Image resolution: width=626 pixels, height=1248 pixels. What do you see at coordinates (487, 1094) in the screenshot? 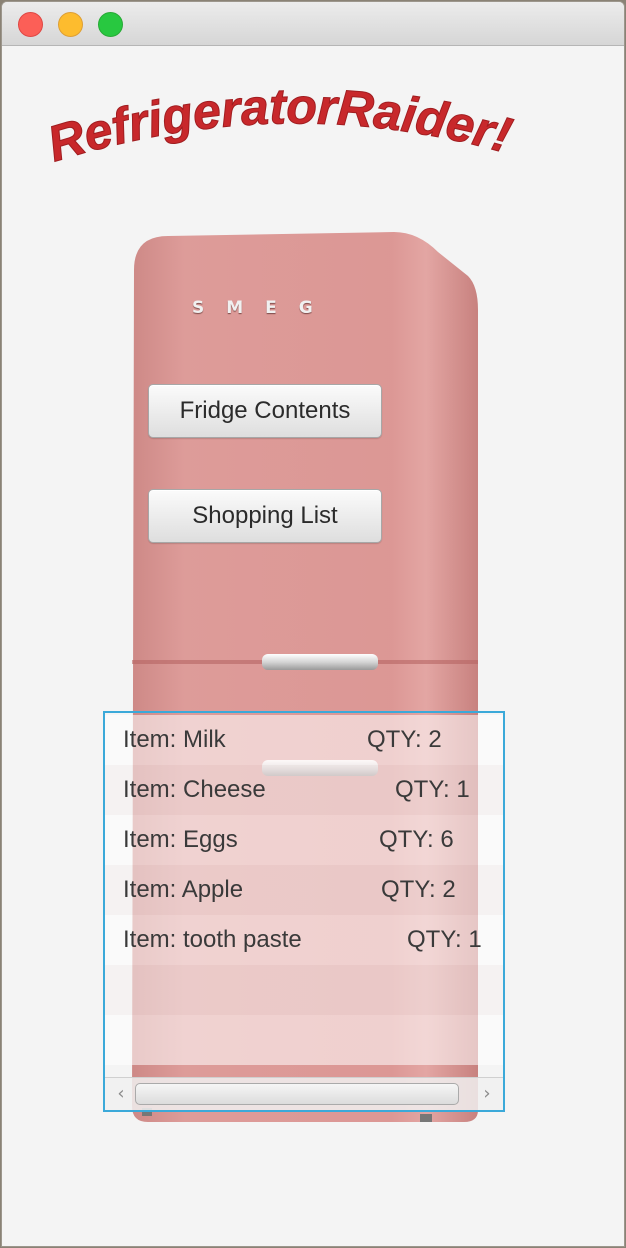
I see `scroll-right-icon: ›` at bounding box center [487, 1094].